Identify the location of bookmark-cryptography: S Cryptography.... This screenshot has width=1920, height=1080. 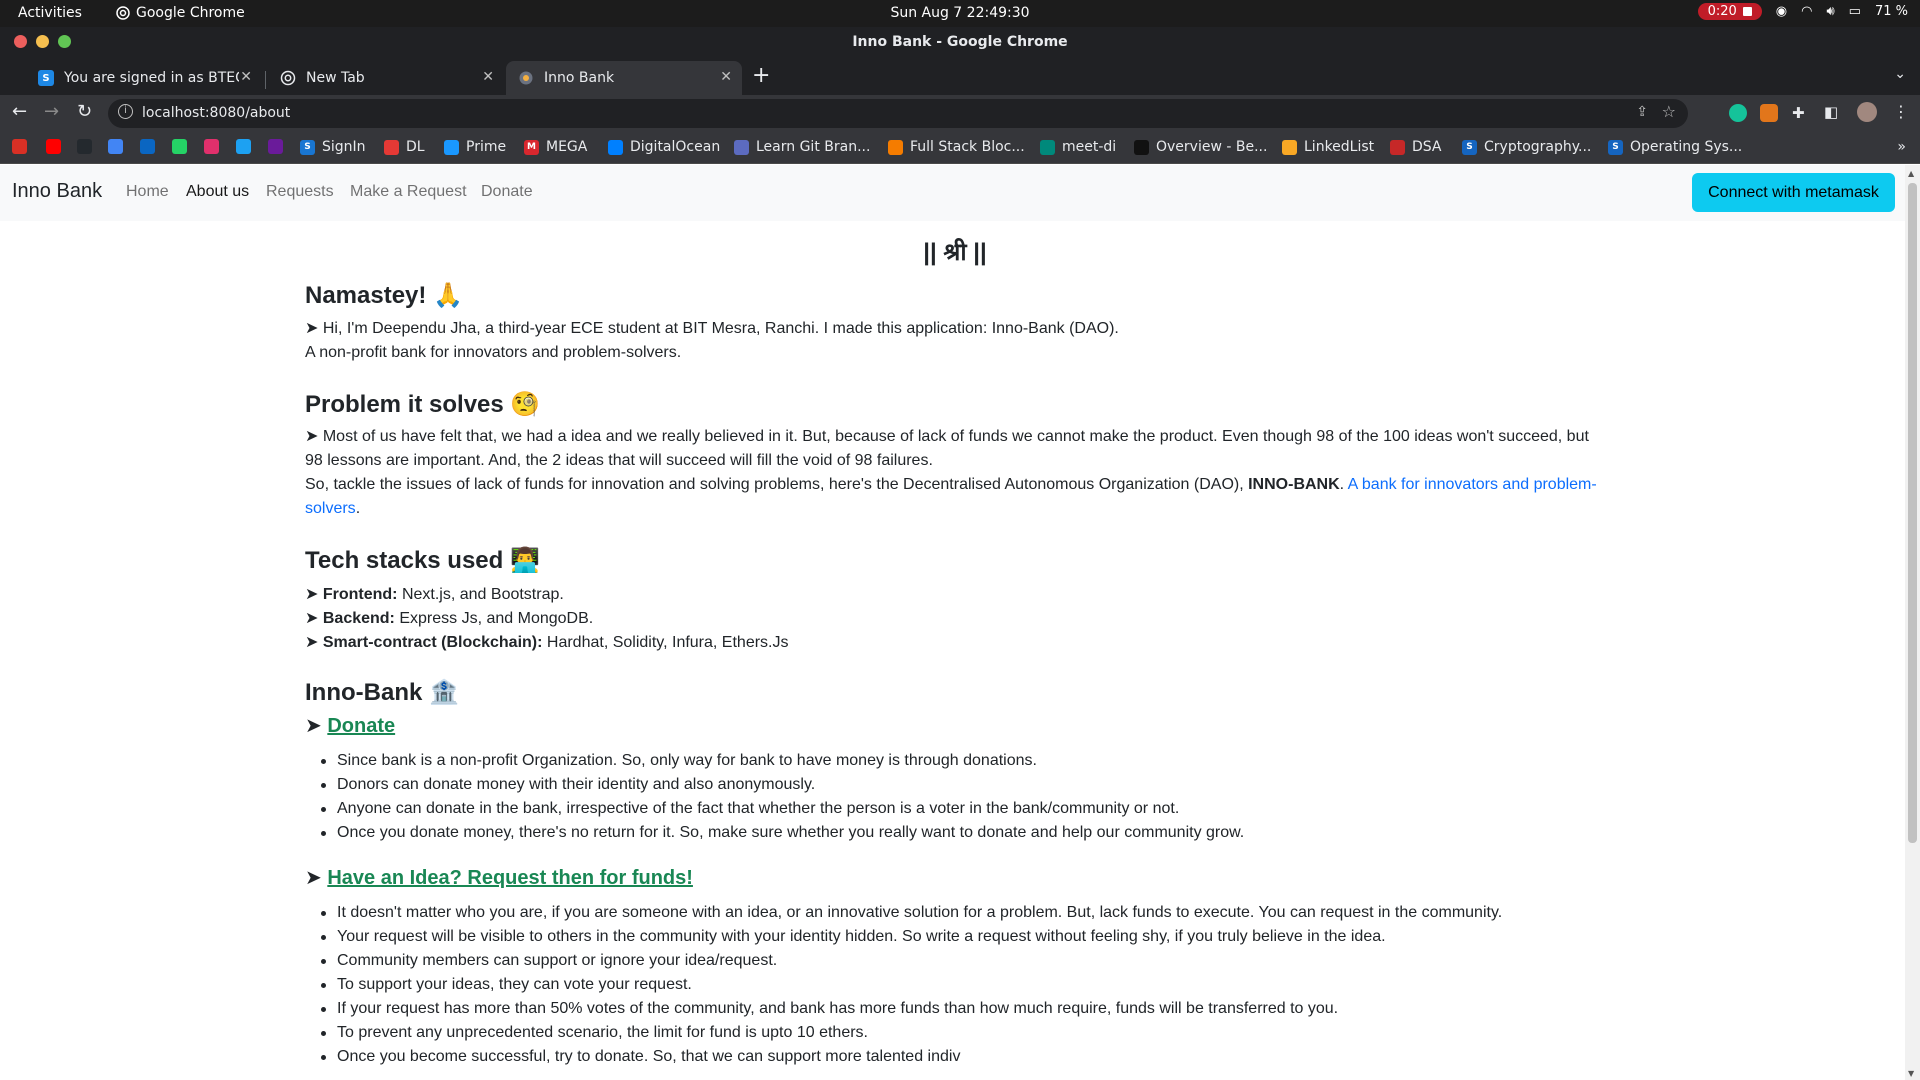
(1526, 147).